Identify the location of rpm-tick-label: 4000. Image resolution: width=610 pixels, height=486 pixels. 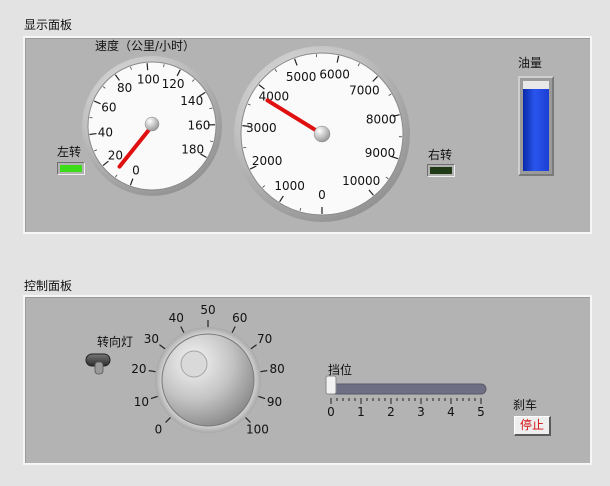
(274, 97).